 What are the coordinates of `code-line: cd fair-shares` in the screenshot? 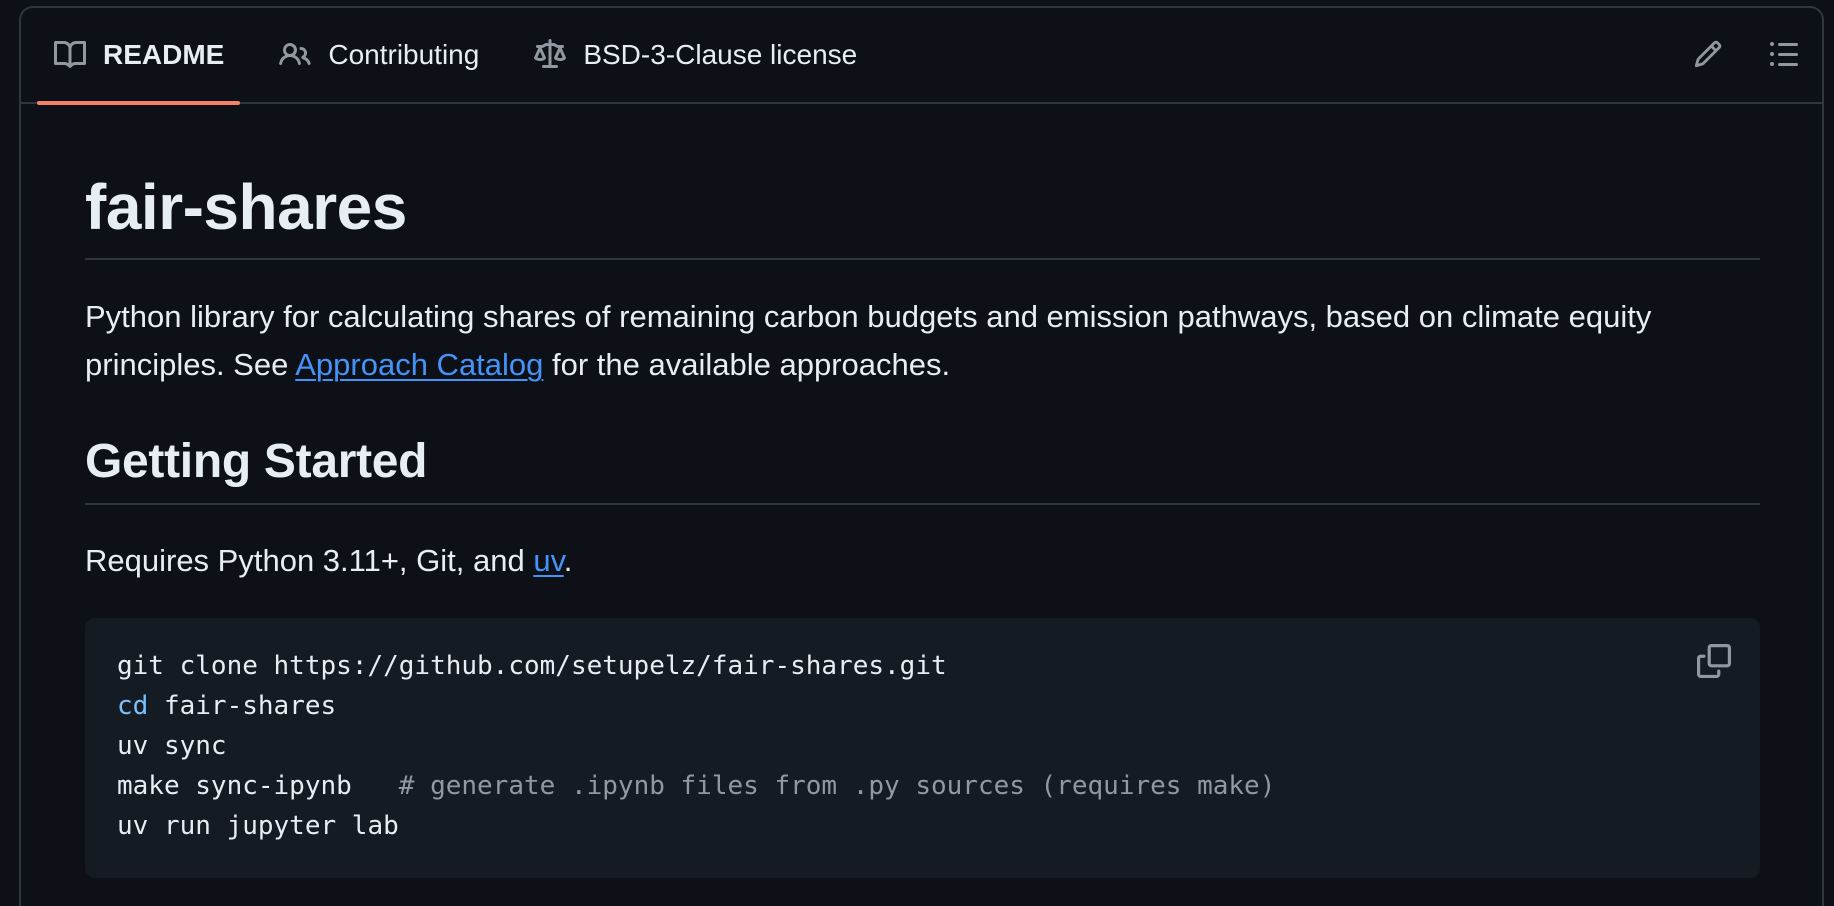 It's located at (922, 706).